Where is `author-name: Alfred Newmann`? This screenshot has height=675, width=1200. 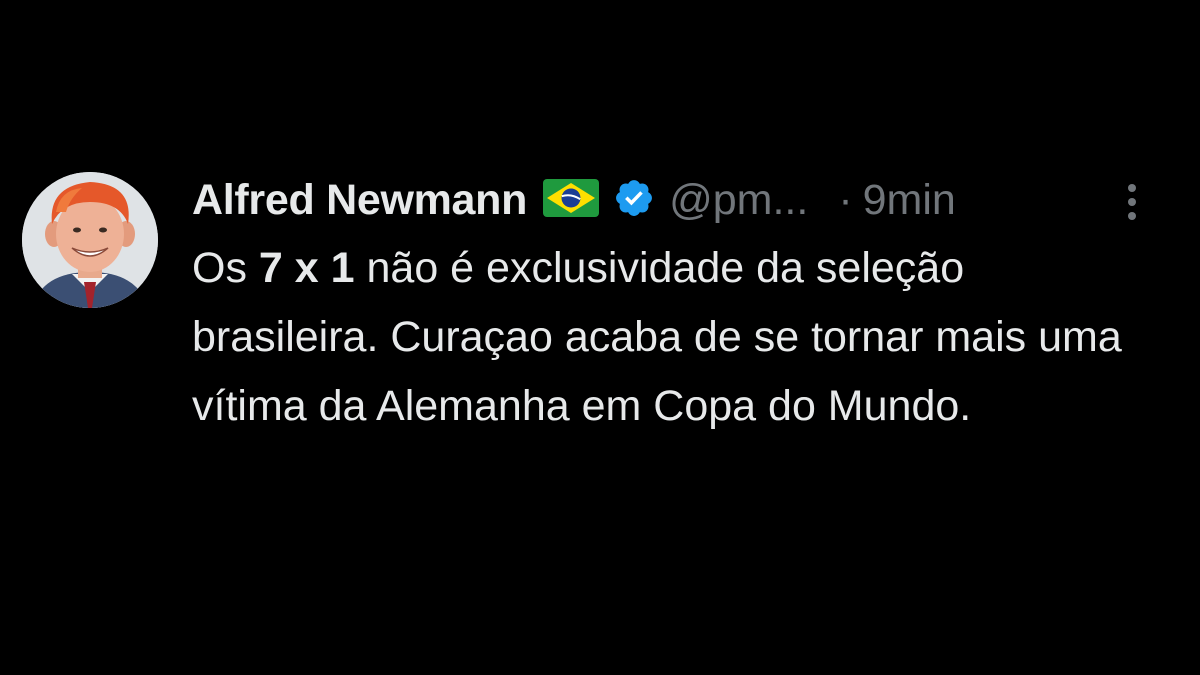 author-name: Alfred Newmann is located at coordinates (359, 200).